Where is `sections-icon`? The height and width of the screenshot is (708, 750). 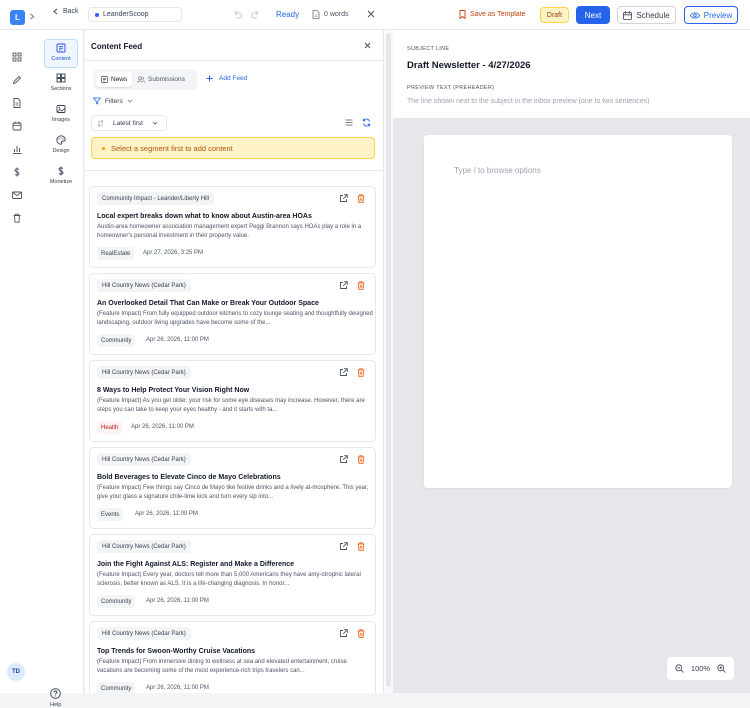 sections-icon is located at coordinates (61, 78).